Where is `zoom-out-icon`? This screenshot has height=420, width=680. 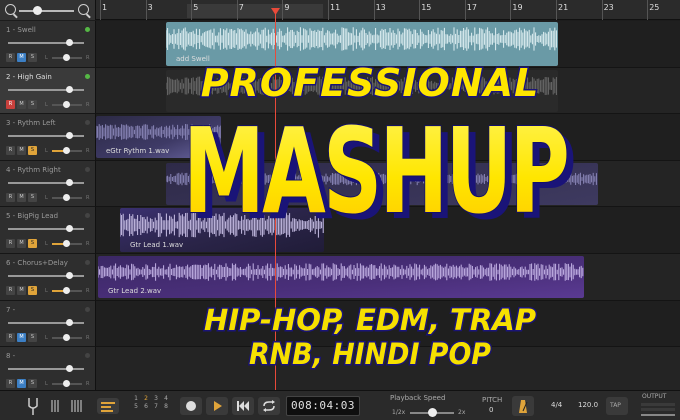 zoom-out-icon is located at coordinates (10, 9).